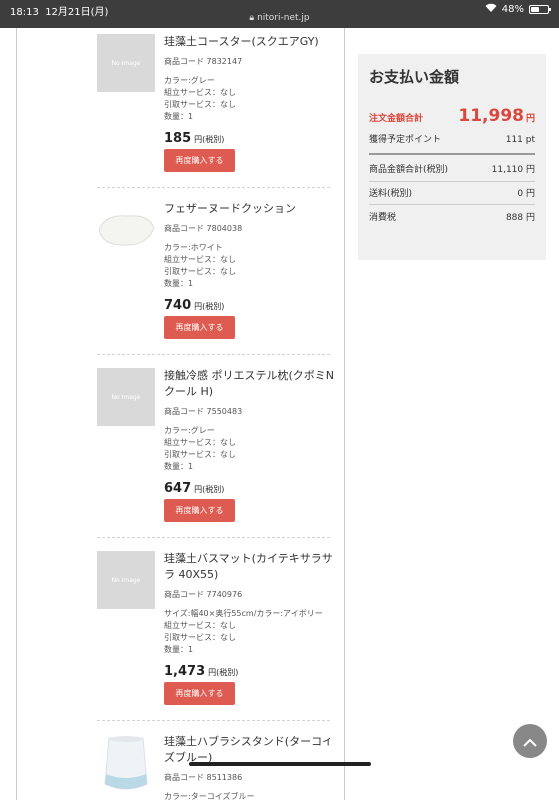 The image size is (559, 800). I want to click on battery-percent: 48%, so click(512, 9).